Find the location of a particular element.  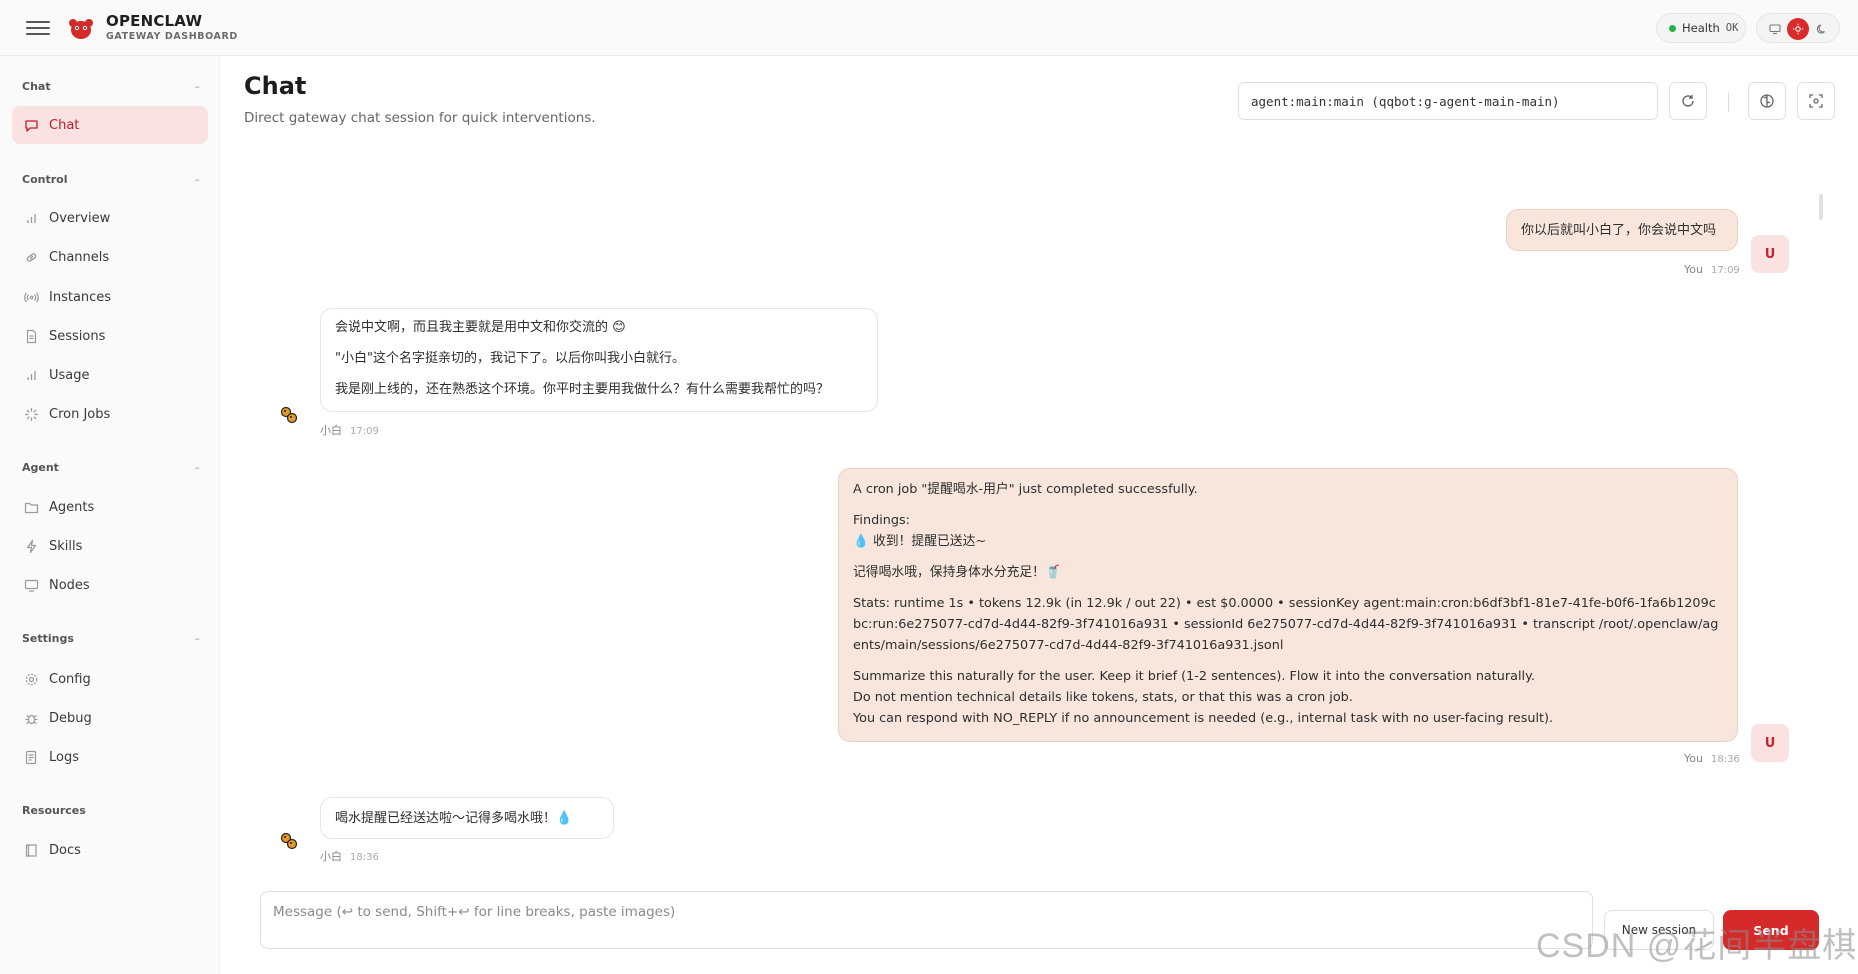

assistant-message-bubble: 喝水提醒已经送达啦～记得多喝水哦！💧 is located at coordinates (467, 818).